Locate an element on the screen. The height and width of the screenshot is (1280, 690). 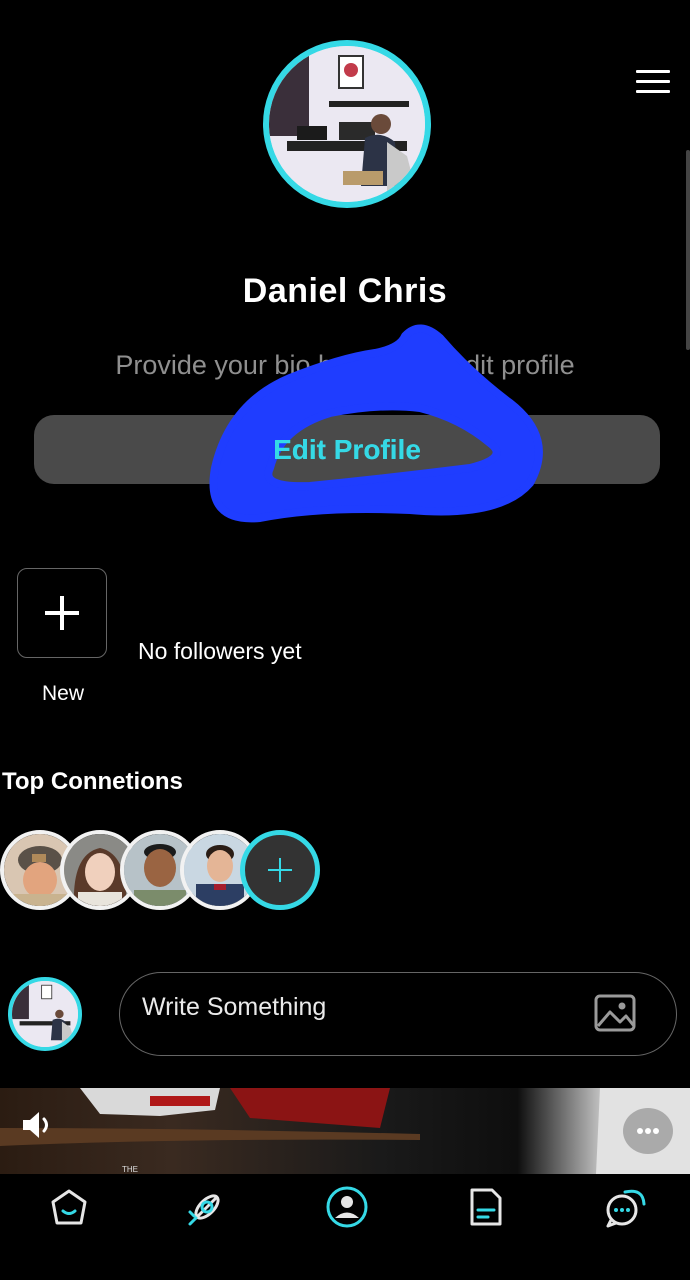
composer-avatar is located at coordinates (45, 1014).